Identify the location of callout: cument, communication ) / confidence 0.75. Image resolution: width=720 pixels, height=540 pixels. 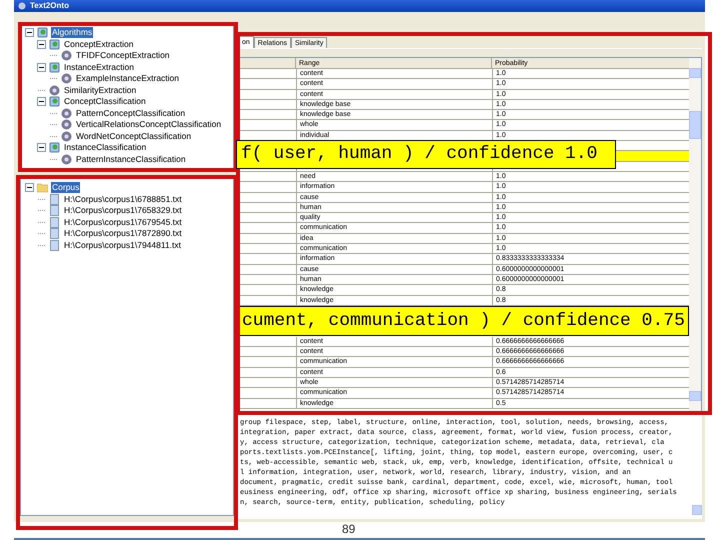
(464, 321).